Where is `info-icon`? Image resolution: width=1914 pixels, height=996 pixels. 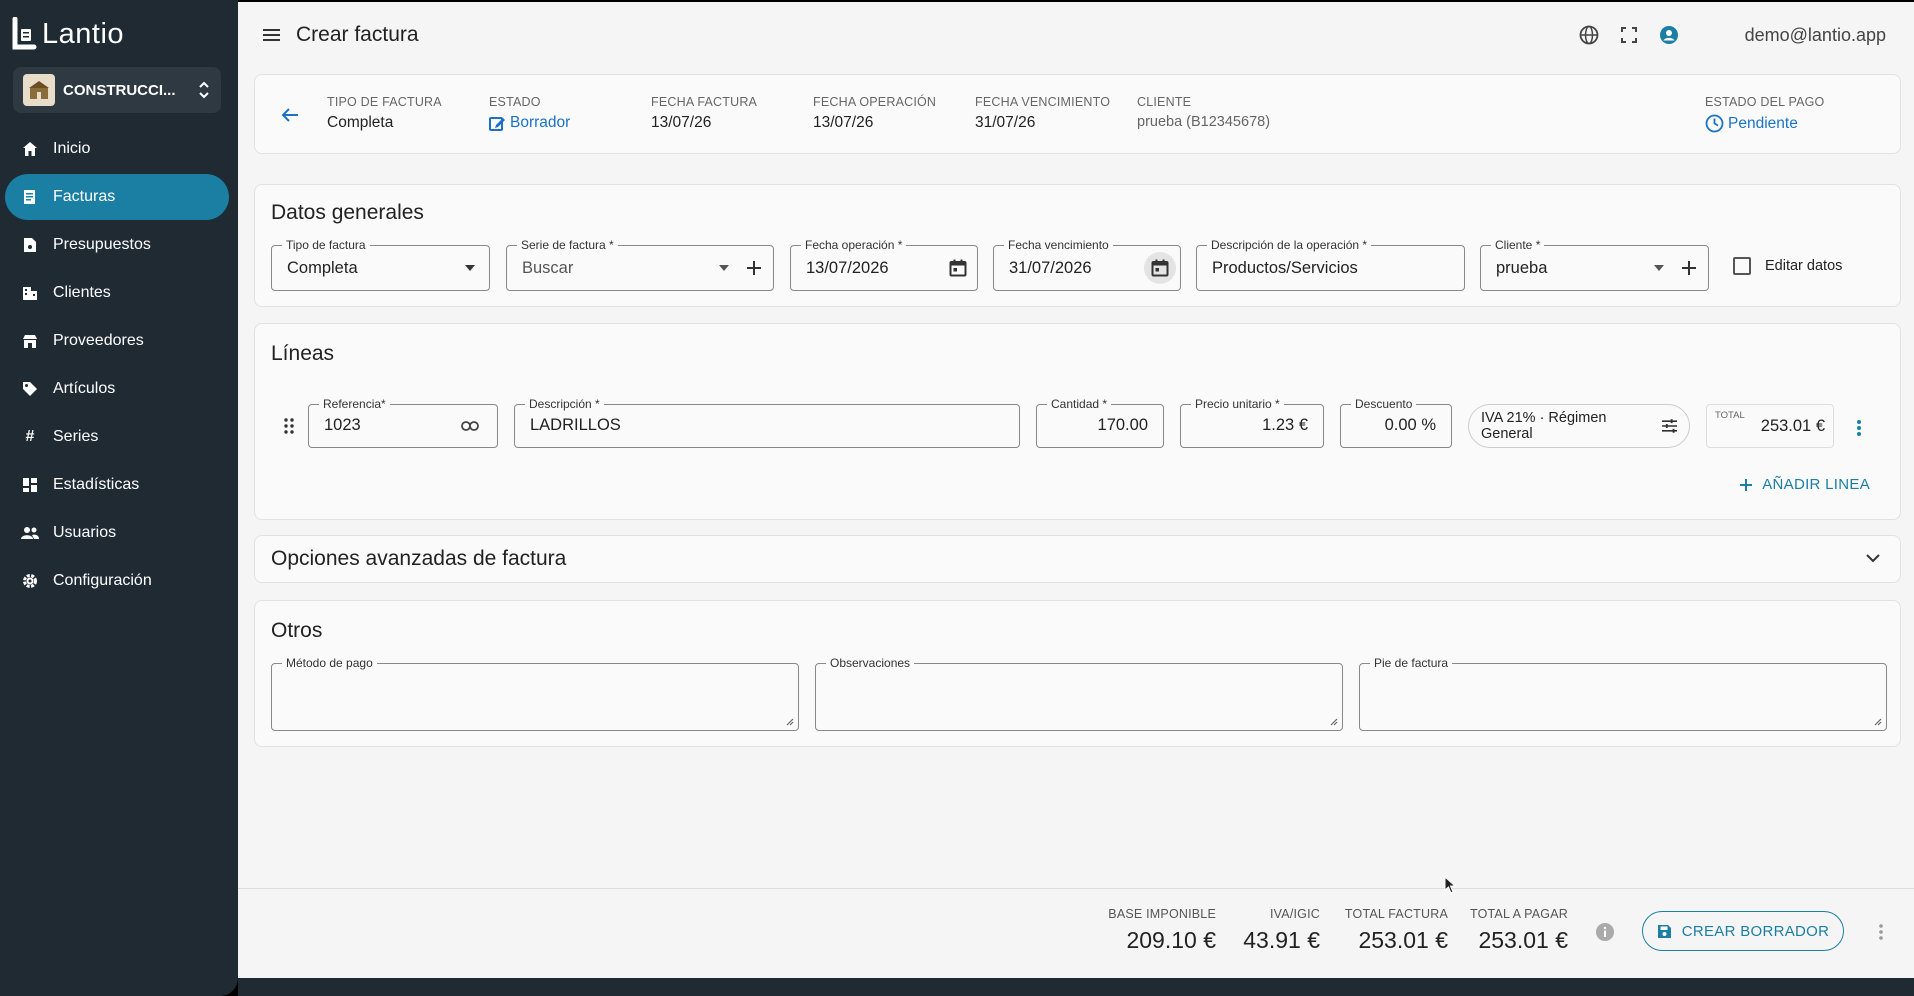 info-icon is located at coordinates (1605, 932).